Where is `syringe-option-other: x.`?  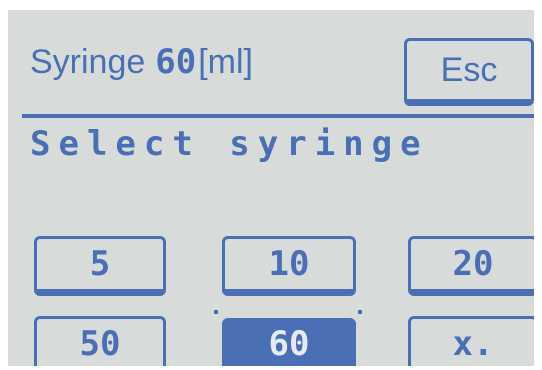 syringe-option-other: x. is located at coordinates (471, 341).